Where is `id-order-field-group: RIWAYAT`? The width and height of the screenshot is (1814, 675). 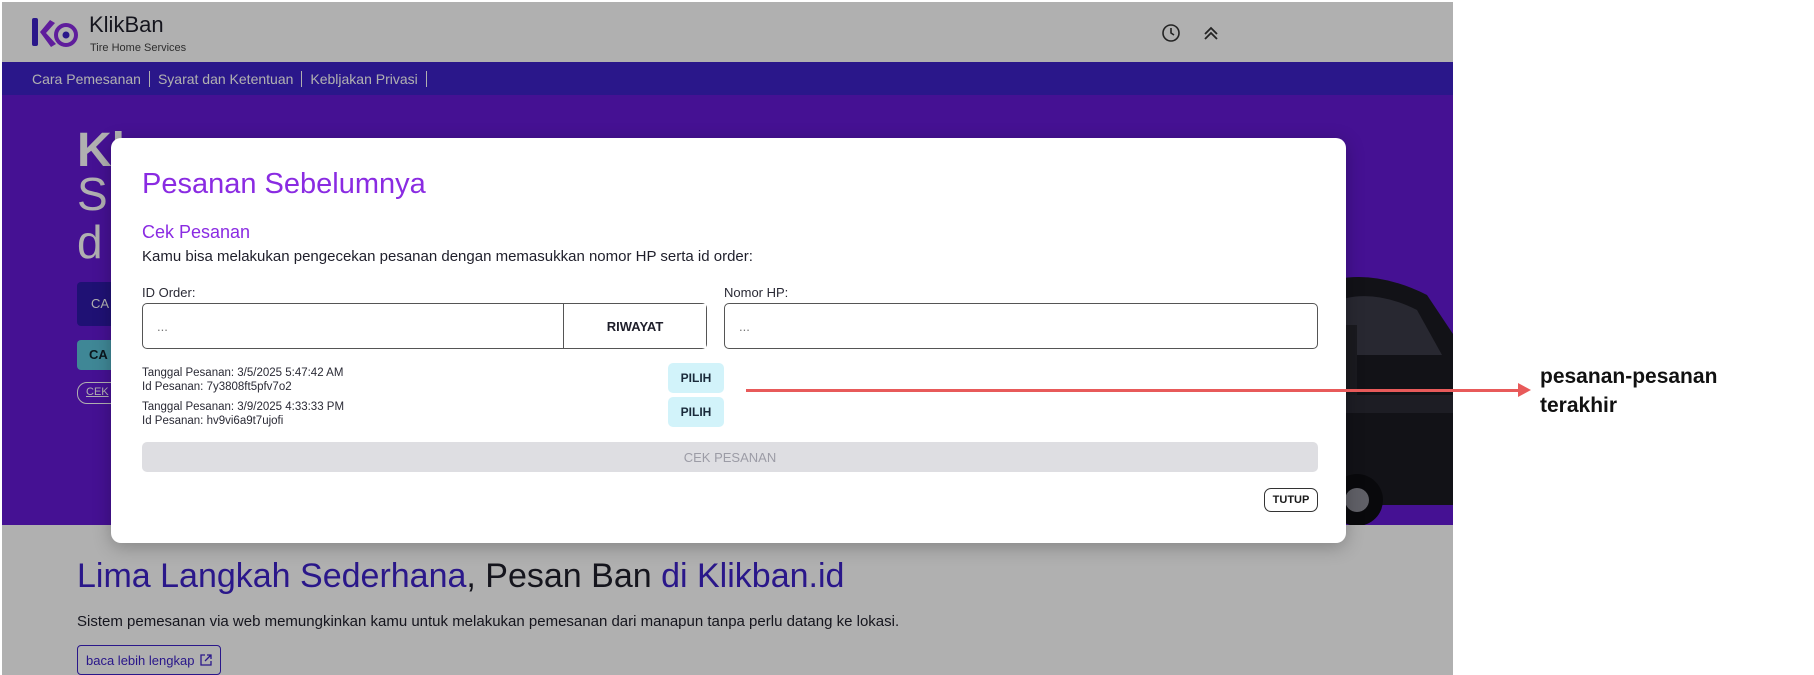 id-order-field-group: RIWAYAT is located at coordinates (424, 326).